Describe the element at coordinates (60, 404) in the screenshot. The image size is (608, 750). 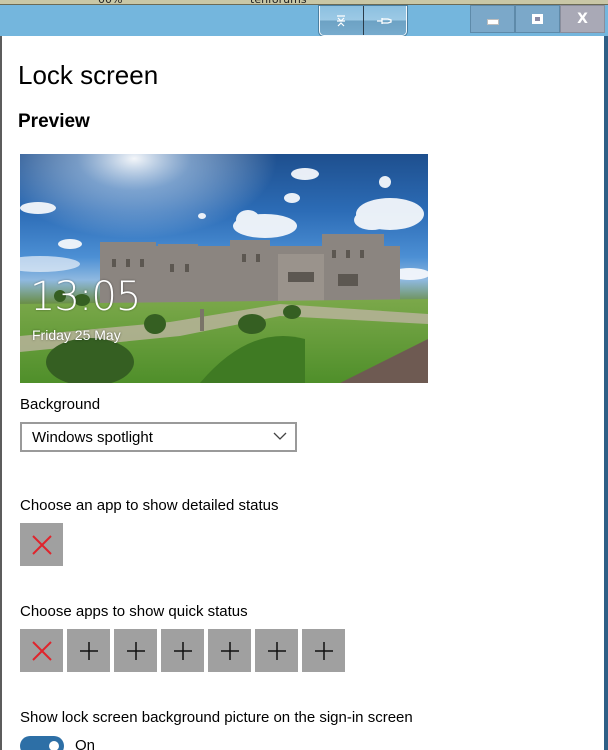
I see `background-label: Background` at that location.